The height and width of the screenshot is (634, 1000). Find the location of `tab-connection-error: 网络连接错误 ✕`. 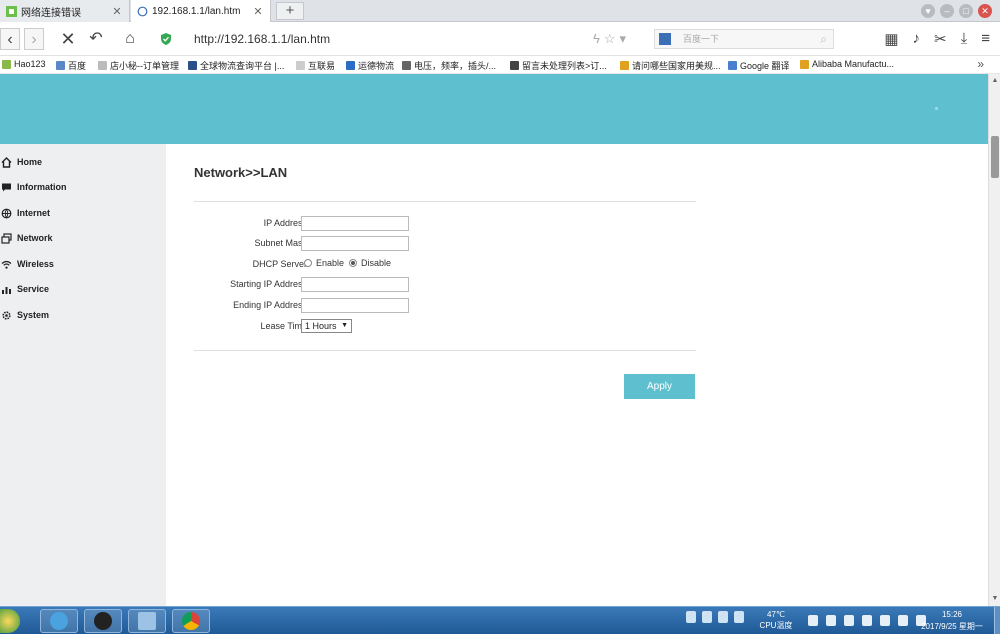

tab-connection-error: 网络连接错误 ✕ is located at coordinates (65, 11).